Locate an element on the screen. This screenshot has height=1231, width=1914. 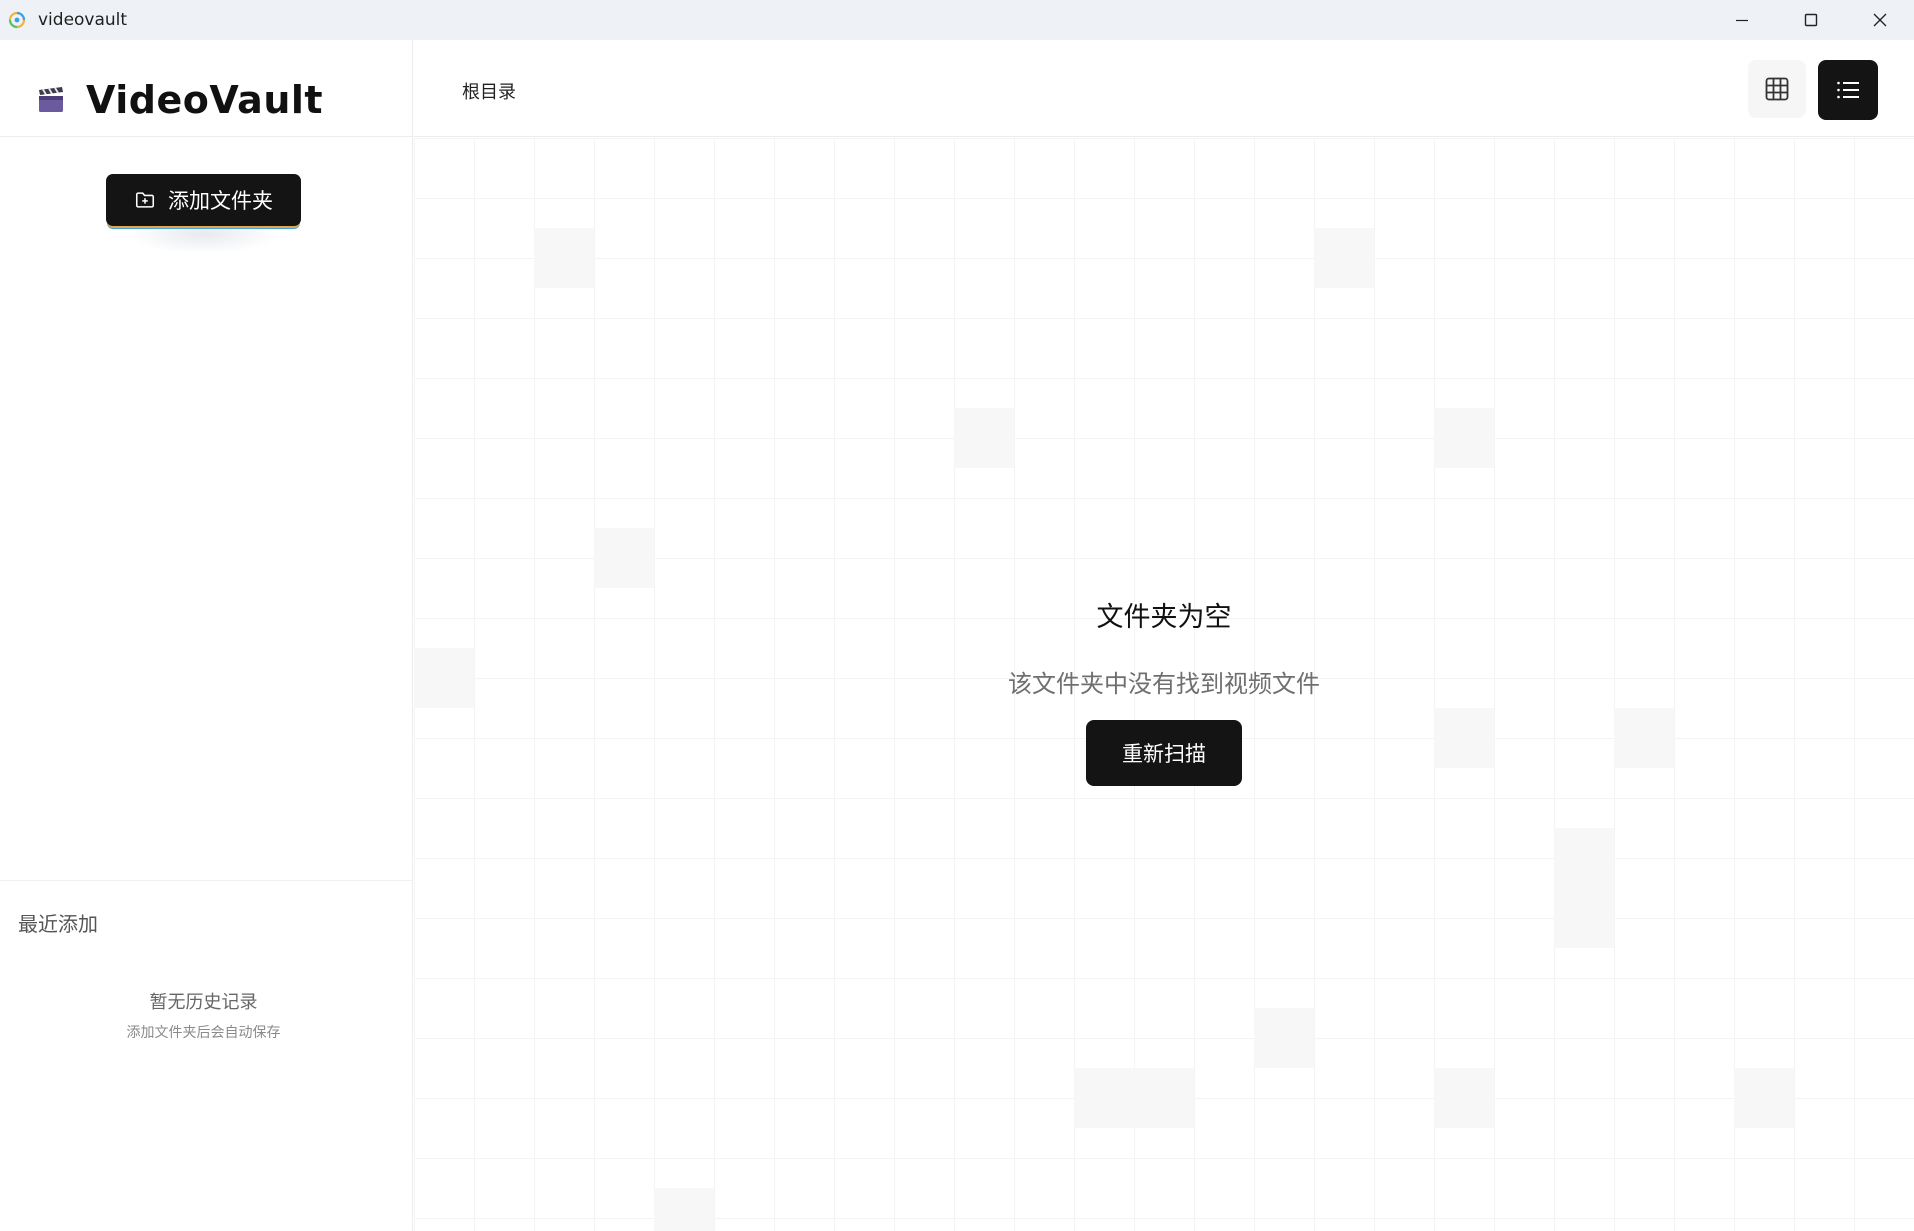
rescan-button: 重新扫描 is located at coordinates (1164, 753).